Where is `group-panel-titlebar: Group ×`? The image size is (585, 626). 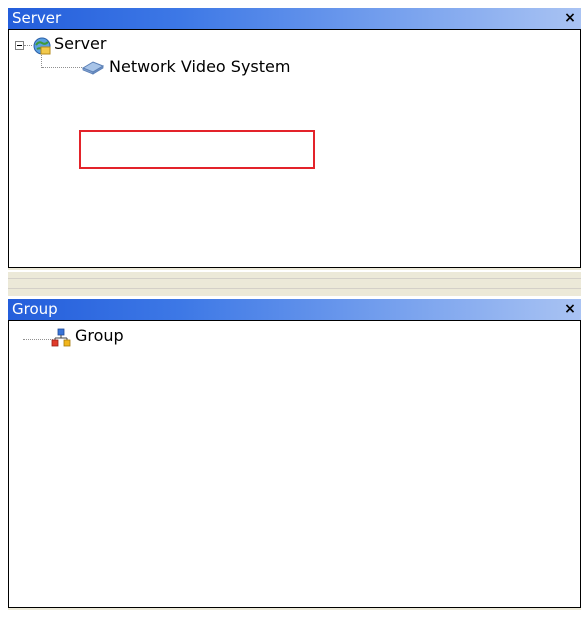 group-panel-titlebar: Group × is located at coordinates (294, 309).